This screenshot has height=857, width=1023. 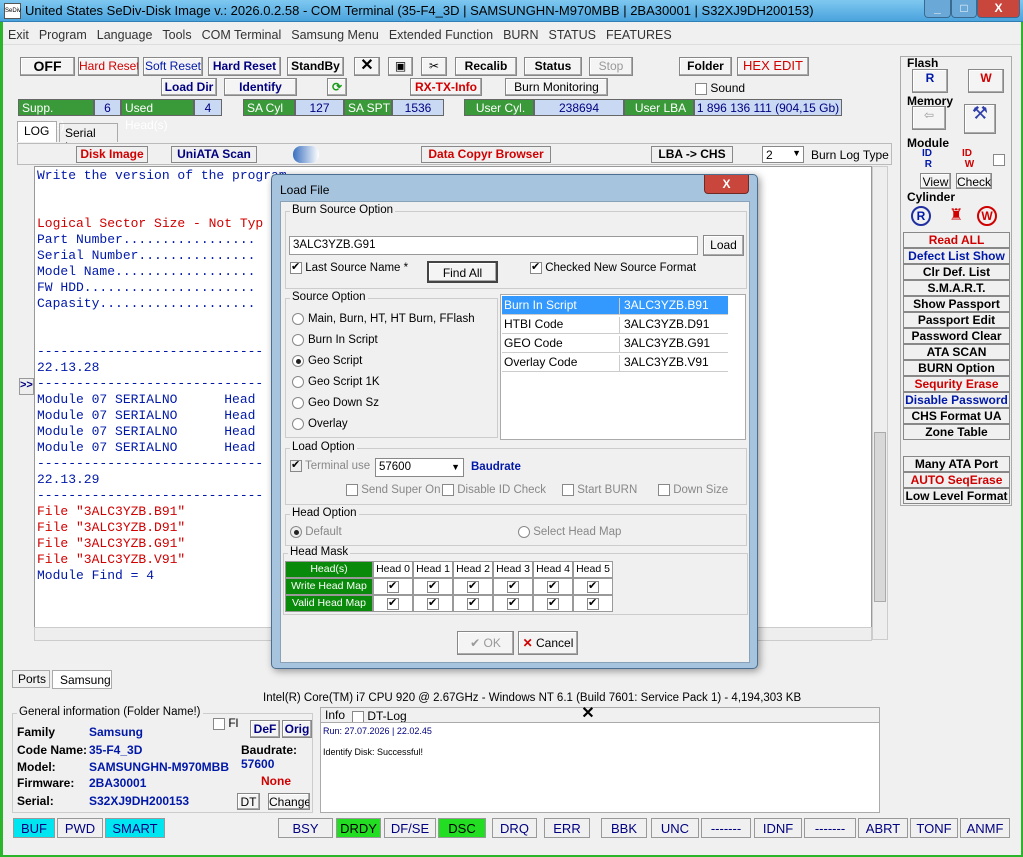 What do you see at coordinates (225, 723) in the screenshot?
I see `fl-checkbox: Fl` at bounding box center [225, 723].